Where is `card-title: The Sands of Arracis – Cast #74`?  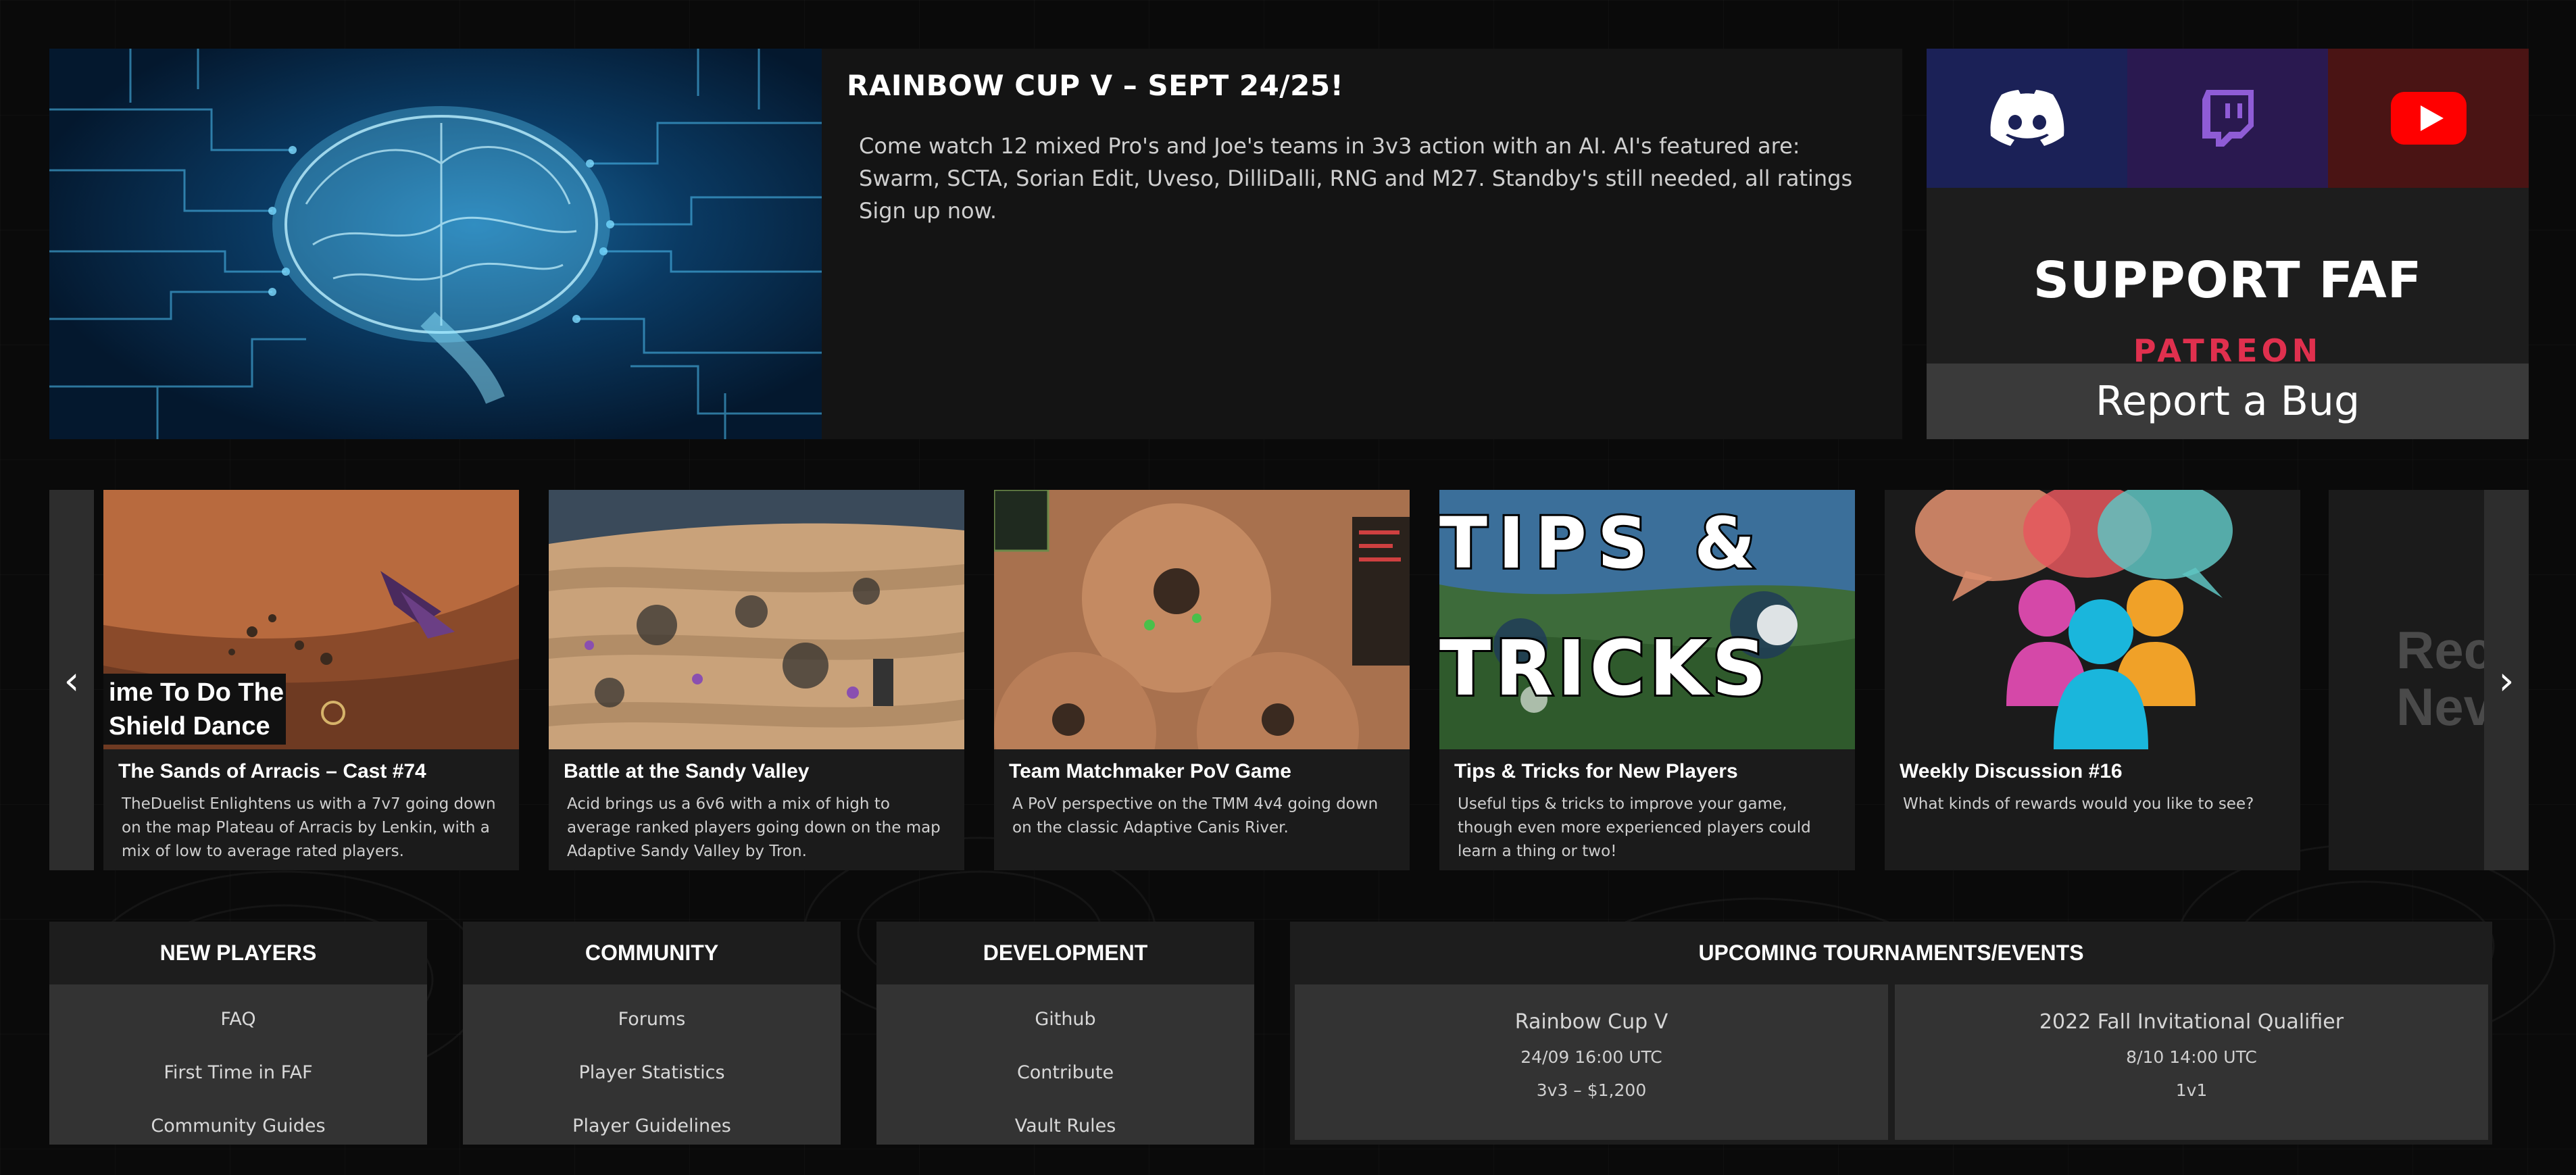 card-title: The Sands of Arracis – Cast #74 is located at coordinates (272, 771).